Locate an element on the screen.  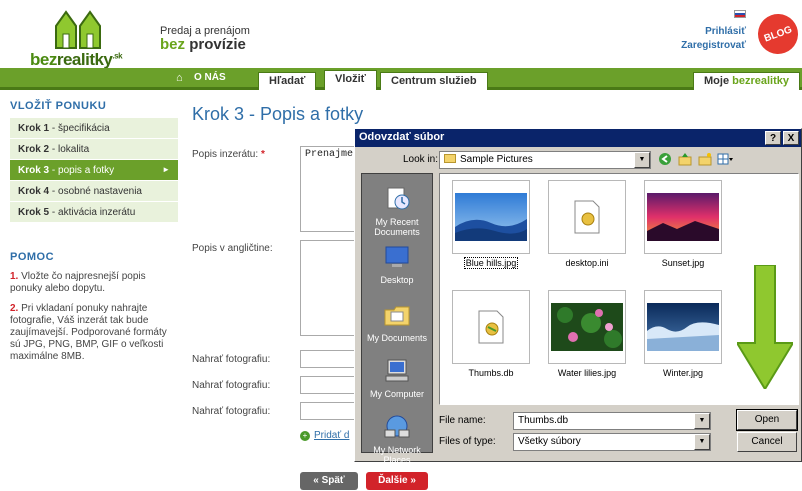
tagline: Predaj a prenájom bez provízie is located at coordinates (205, 38).